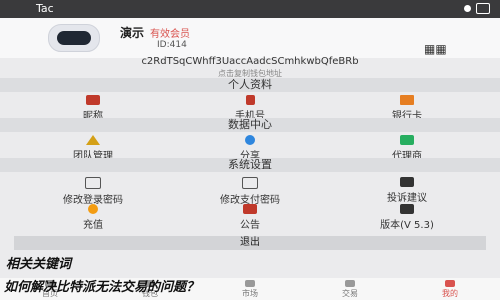 This screenshot has height=300, width=500. Describe the element at coordinates (39, 264) in the screenshot. I see `related-keywords-heading: 相关关键词` at that location.